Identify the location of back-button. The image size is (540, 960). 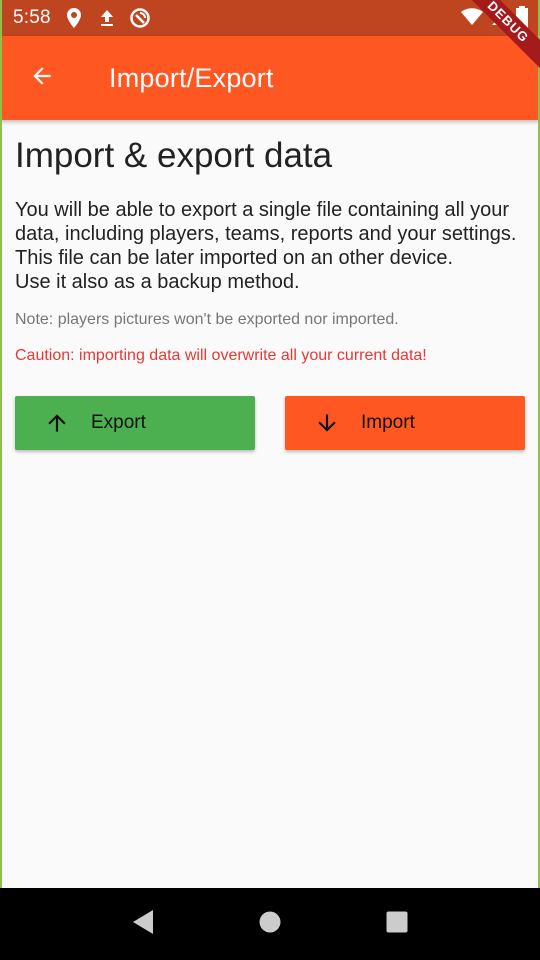
(42, 78).